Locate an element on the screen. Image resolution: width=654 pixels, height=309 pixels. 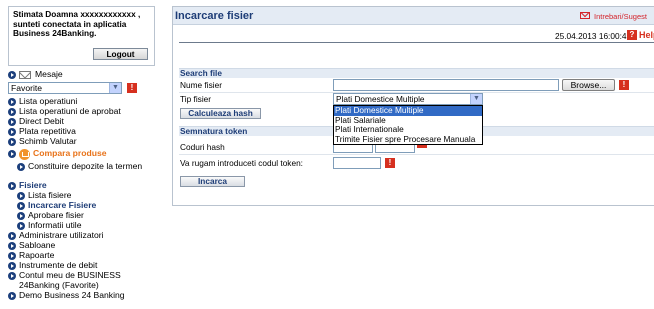
messages-label: Mesaje is located at coordinates (49, 74).